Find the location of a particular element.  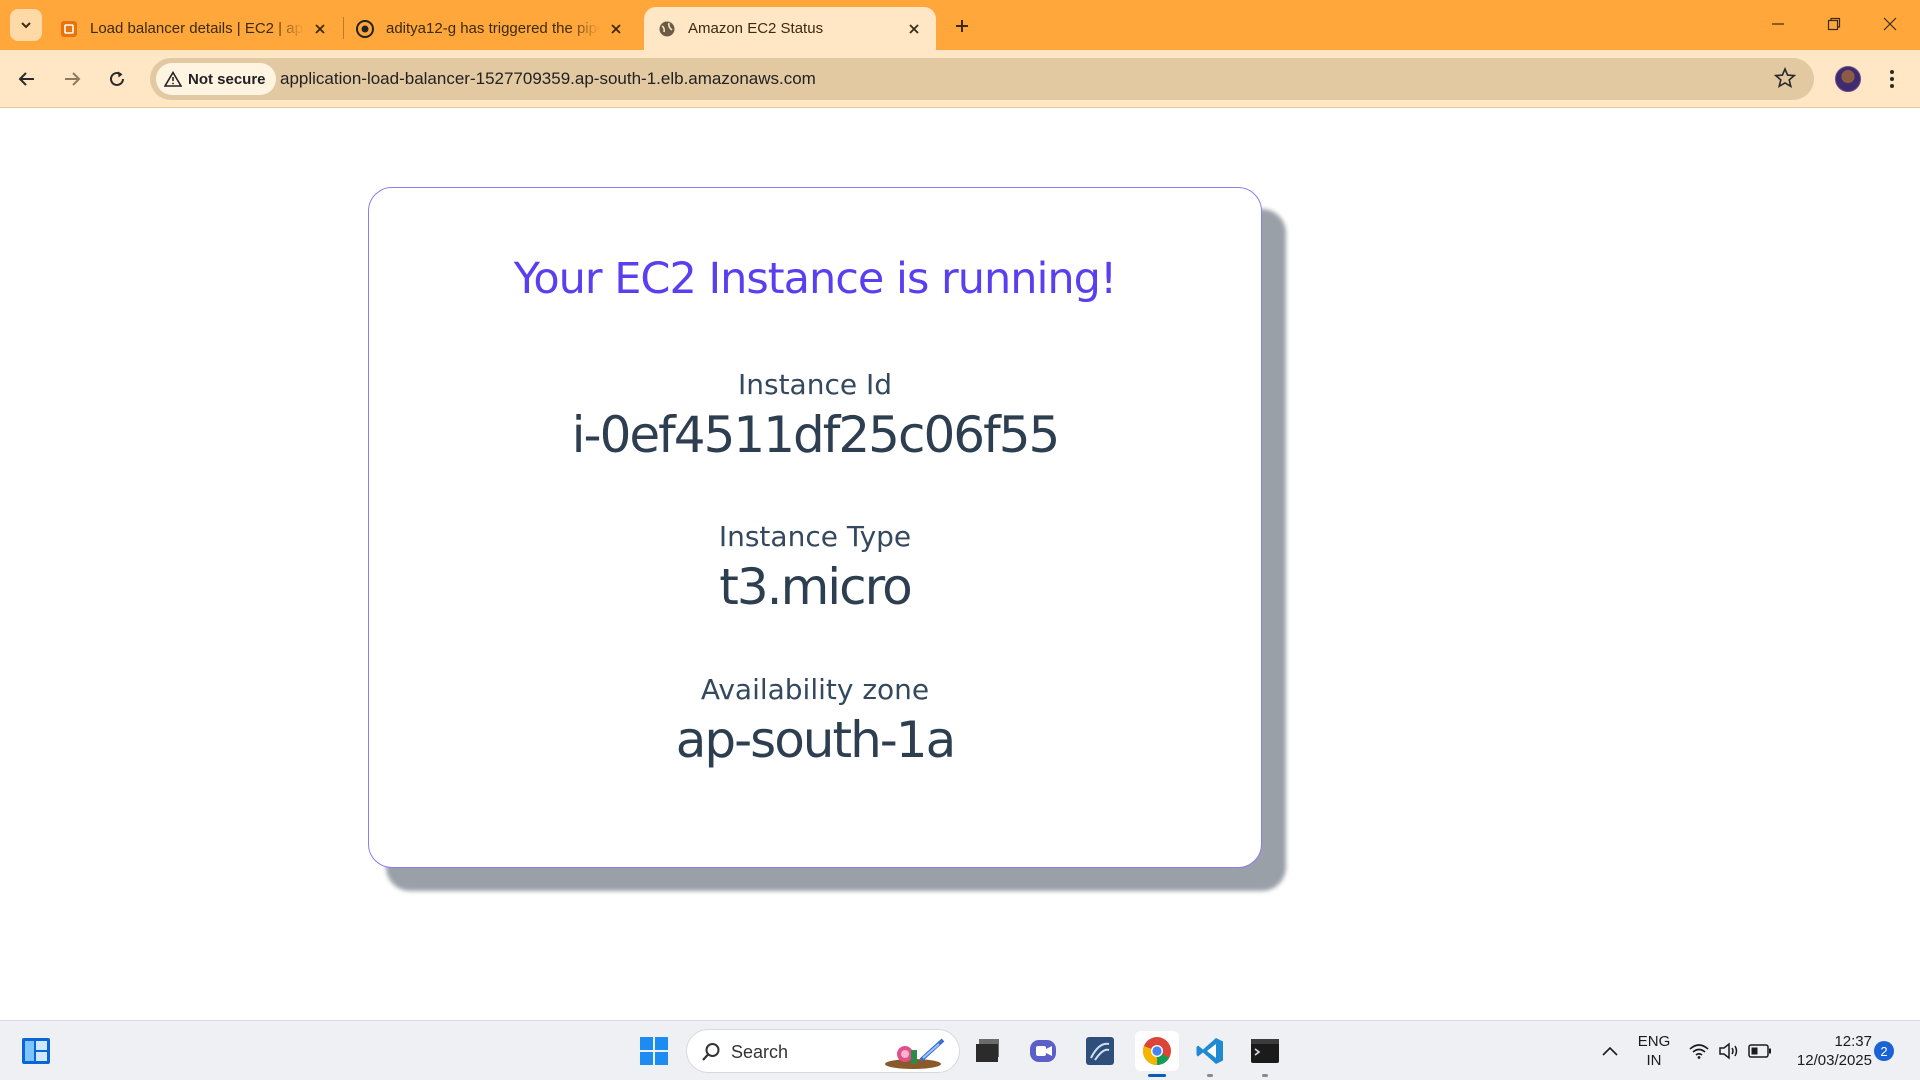

page-heading: Your EC2 Instance is running! is located at coordinates (815, 279).